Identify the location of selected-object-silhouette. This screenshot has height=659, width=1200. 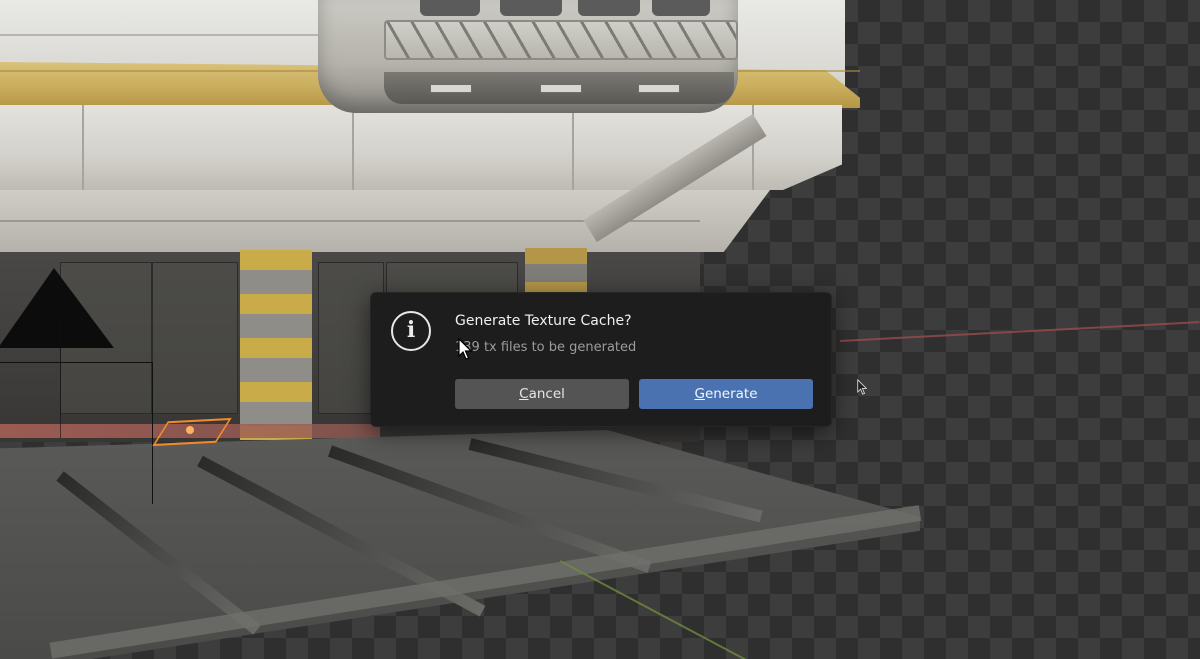
(57, 308).